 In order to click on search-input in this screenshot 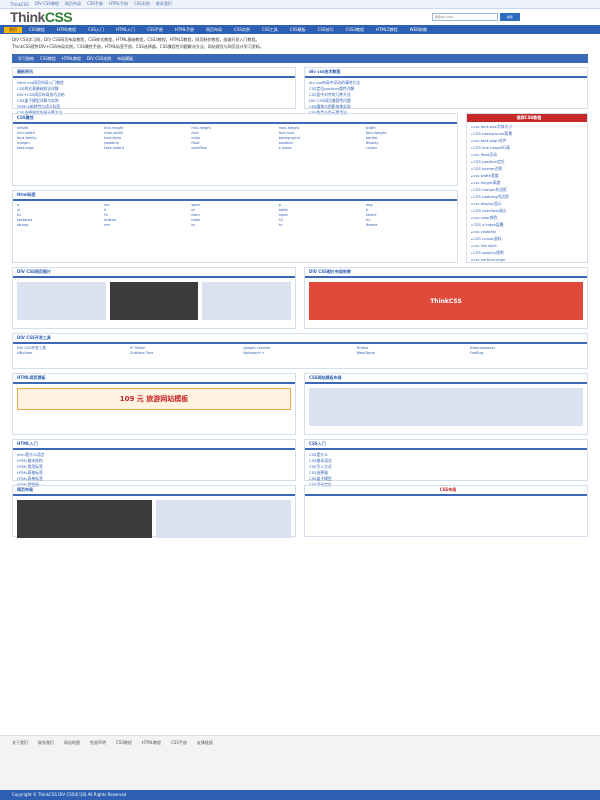, I will do `click(465, 17)`.